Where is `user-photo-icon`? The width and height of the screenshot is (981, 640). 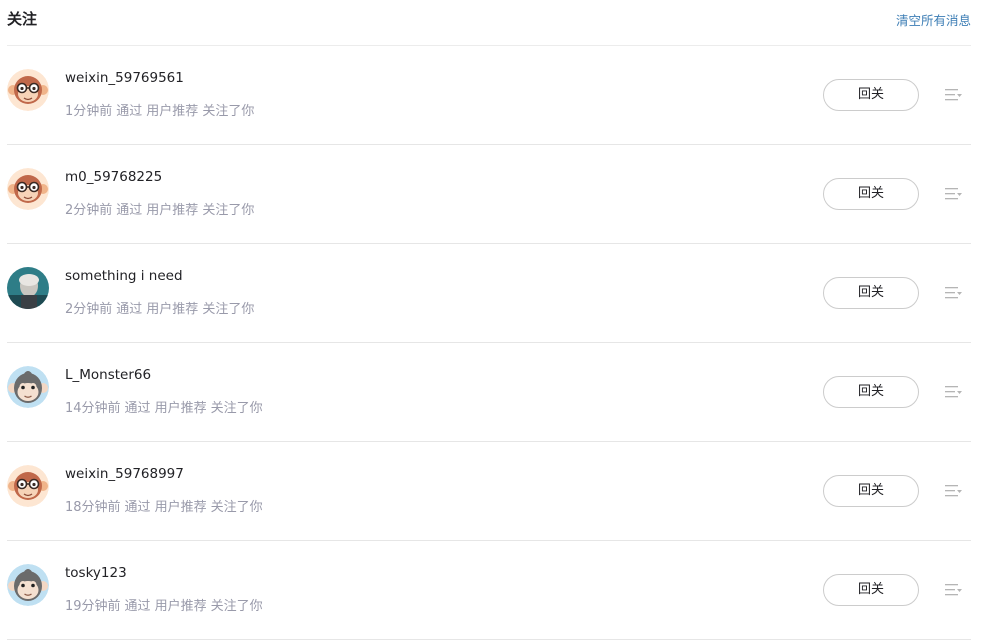 user-photo-icon is located at coordinates (28, 288).